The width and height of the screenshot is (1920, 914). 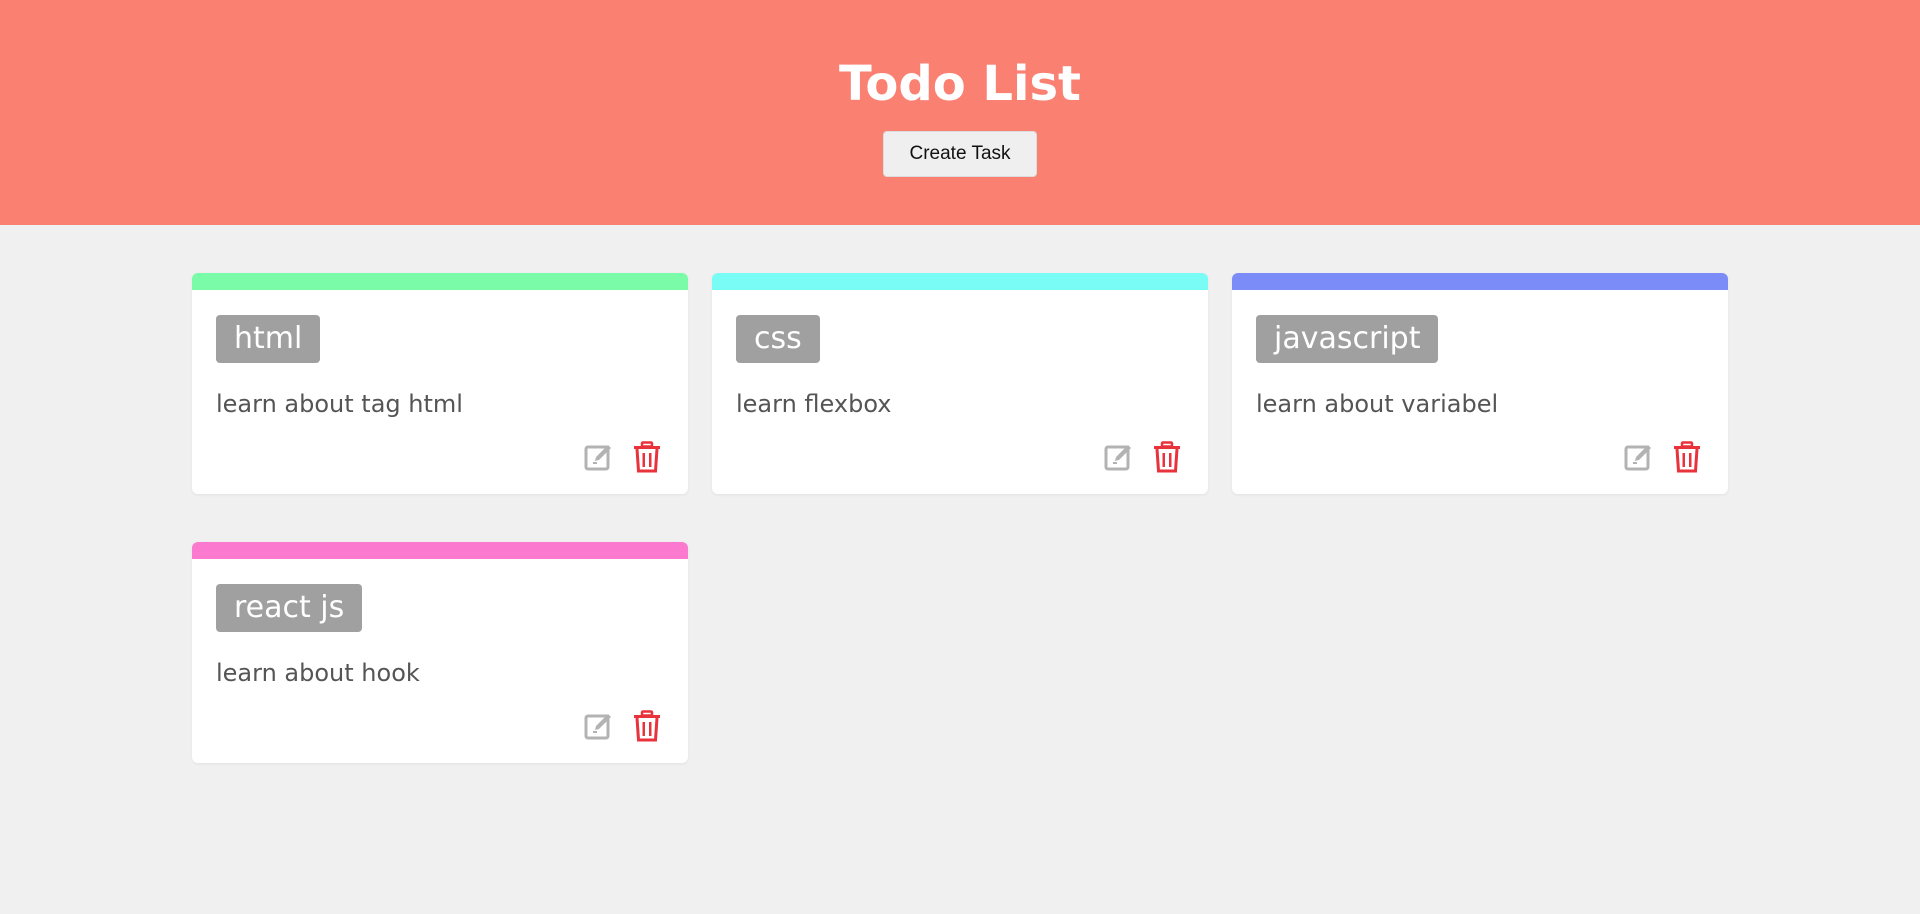 What do you see at coordinates (1480, 383) in the screenshot?
I see `task-card: javascript learn about variabel` at bounding box center [1480, 383].